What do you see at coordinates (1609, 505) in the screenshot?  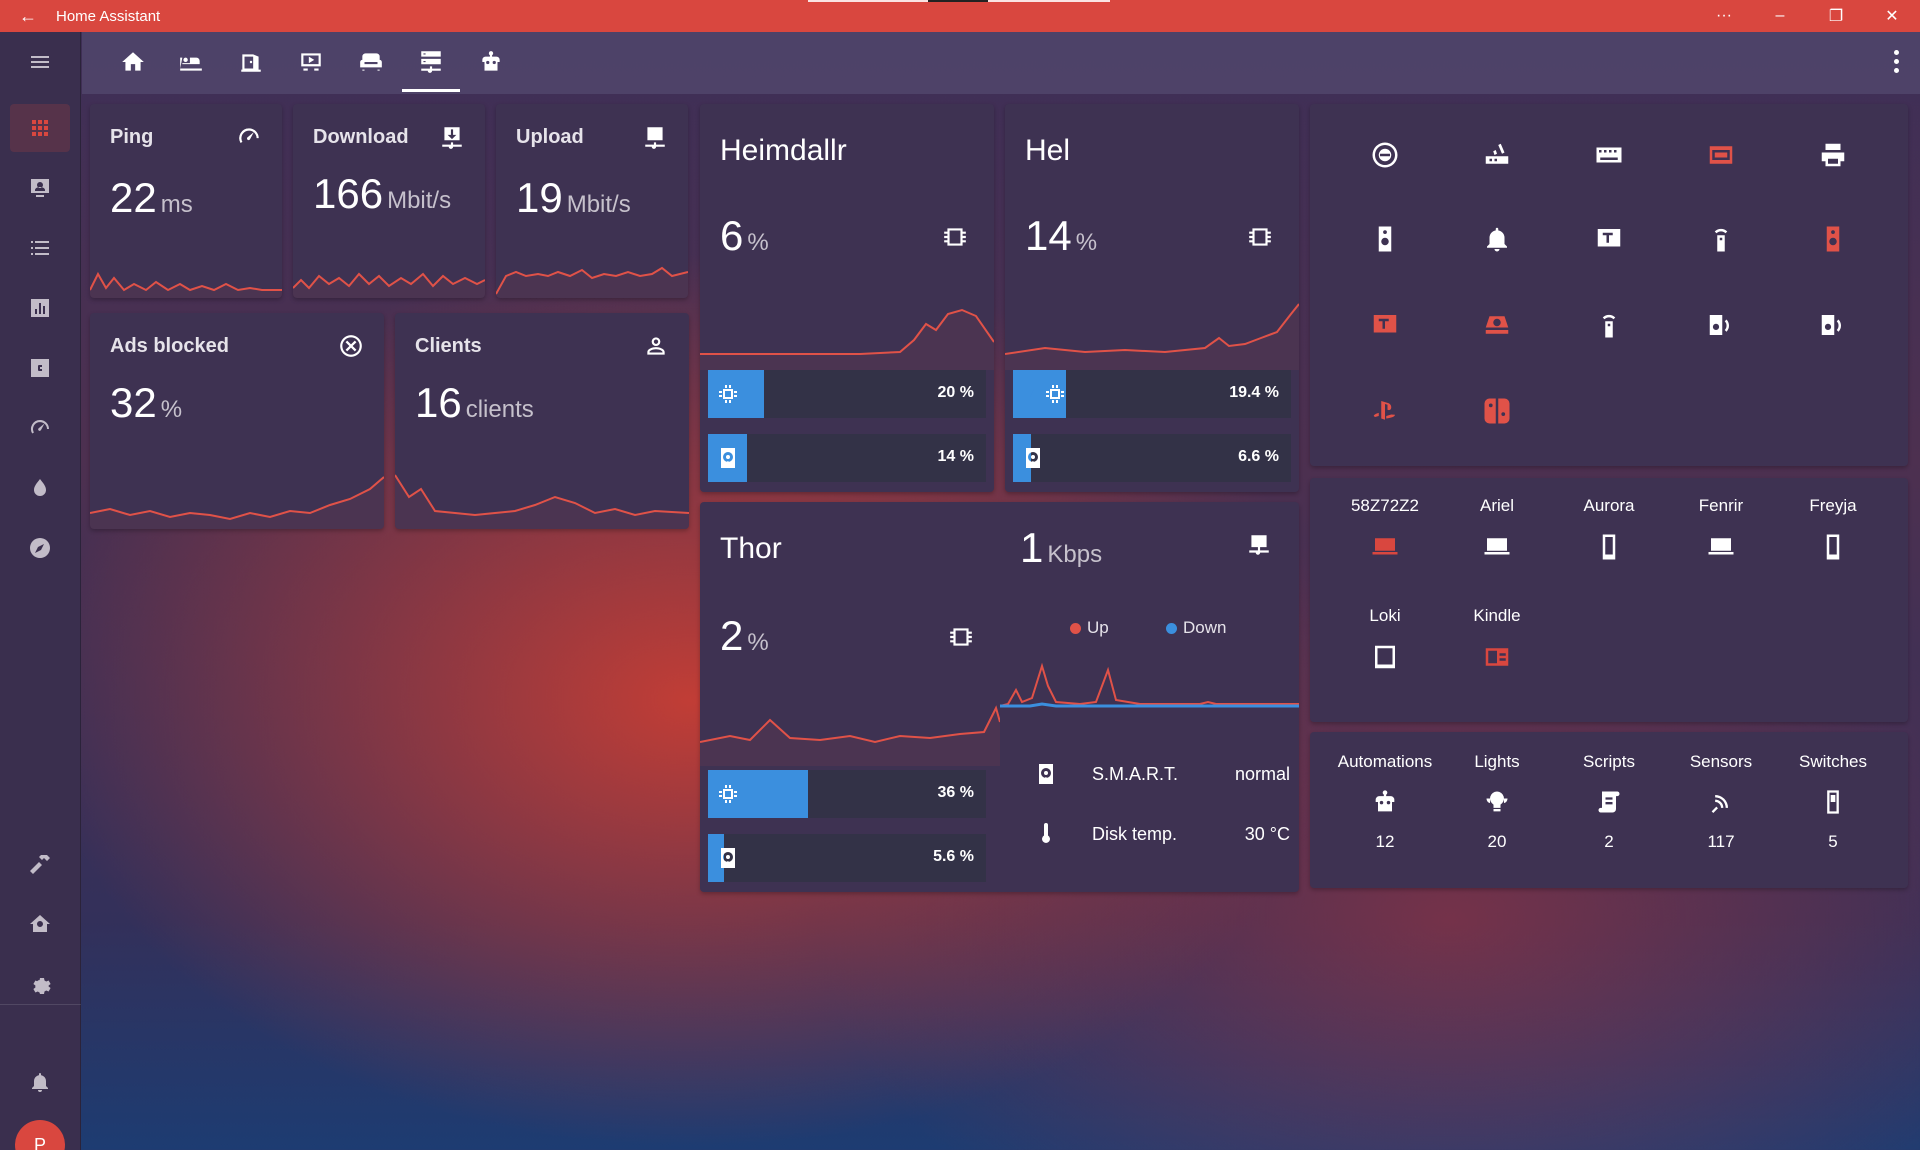 I see `device-name: Aurora` at bounding box center [1609, 505].